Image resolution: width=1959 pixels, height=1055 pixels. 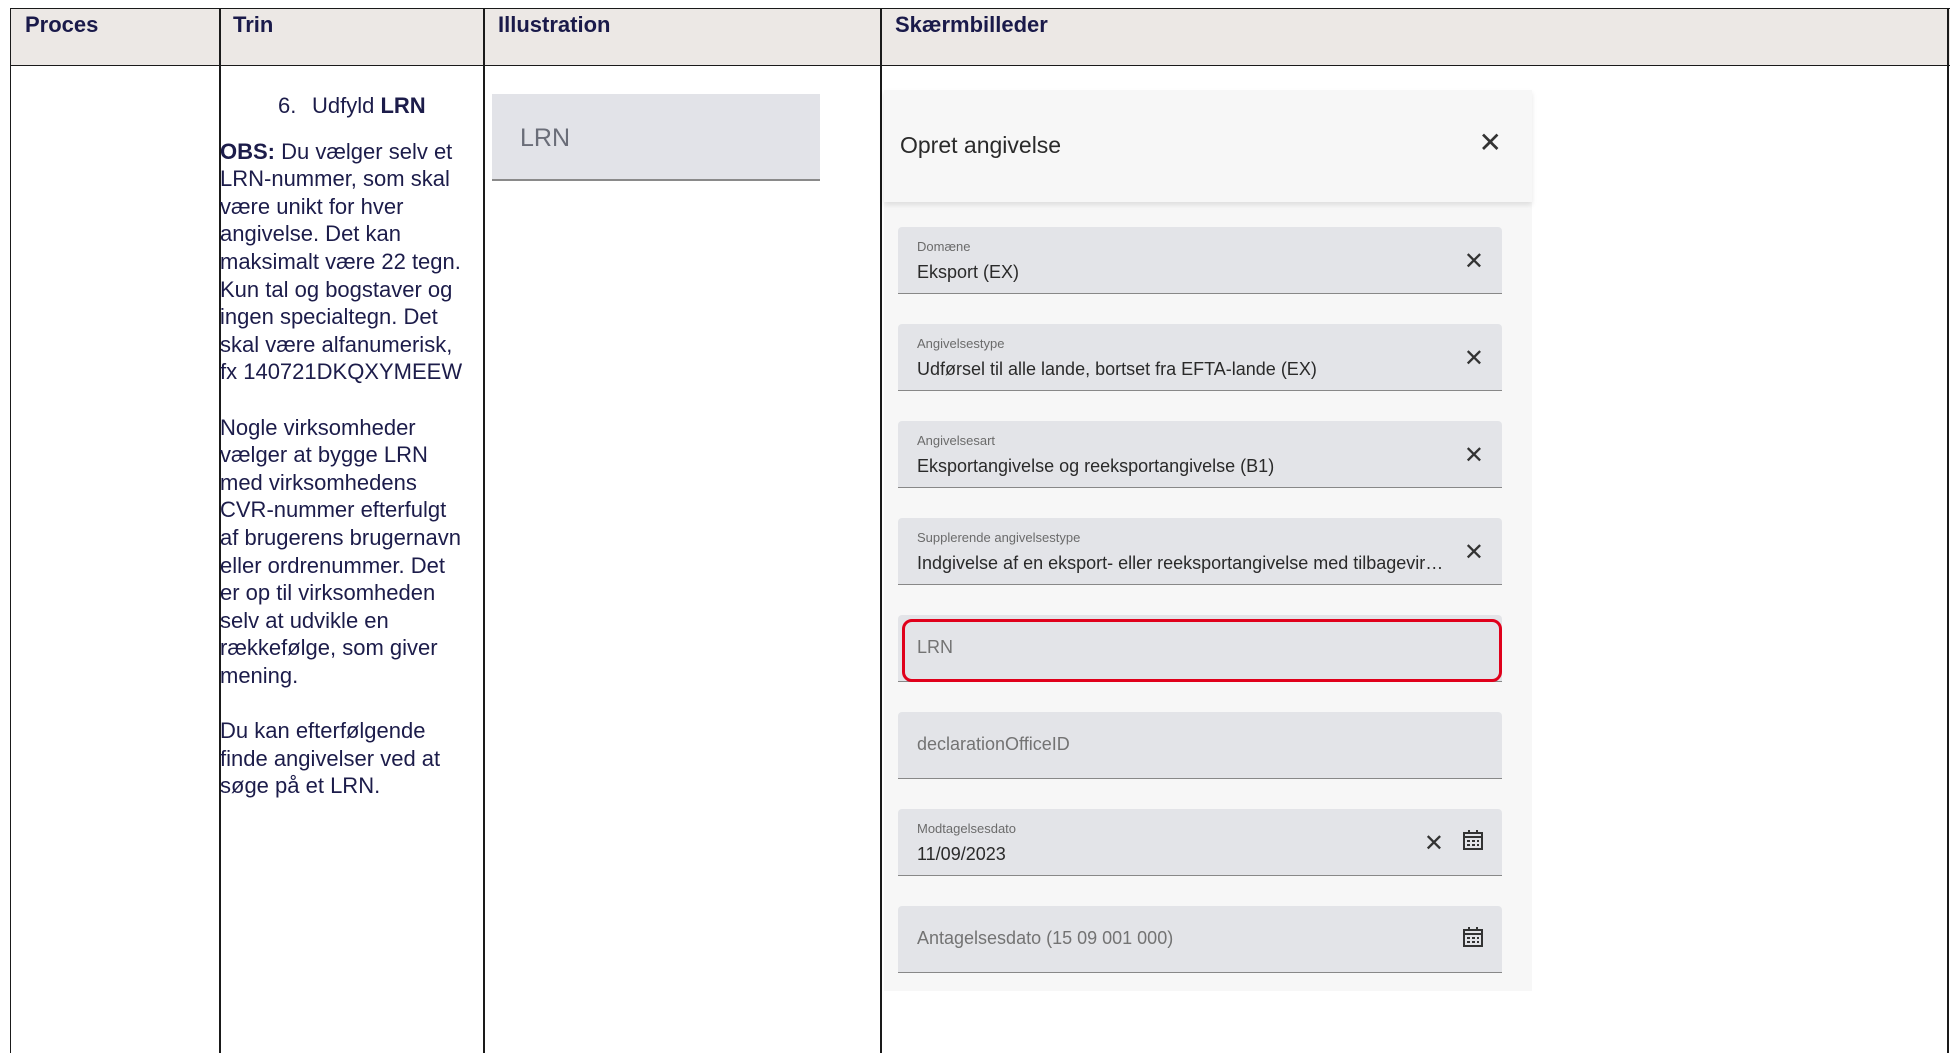 I want to click on declaration-office-id-input: declarationOfficeID, so click(x=1200, y=745).